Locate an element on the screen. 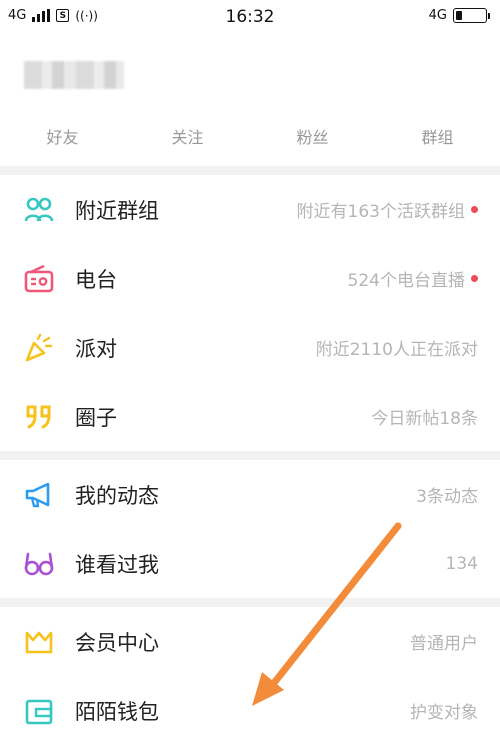 Image resolution: width=500 pixels, height=745 pixels. radio-icon is located at coordinates (39, 279).